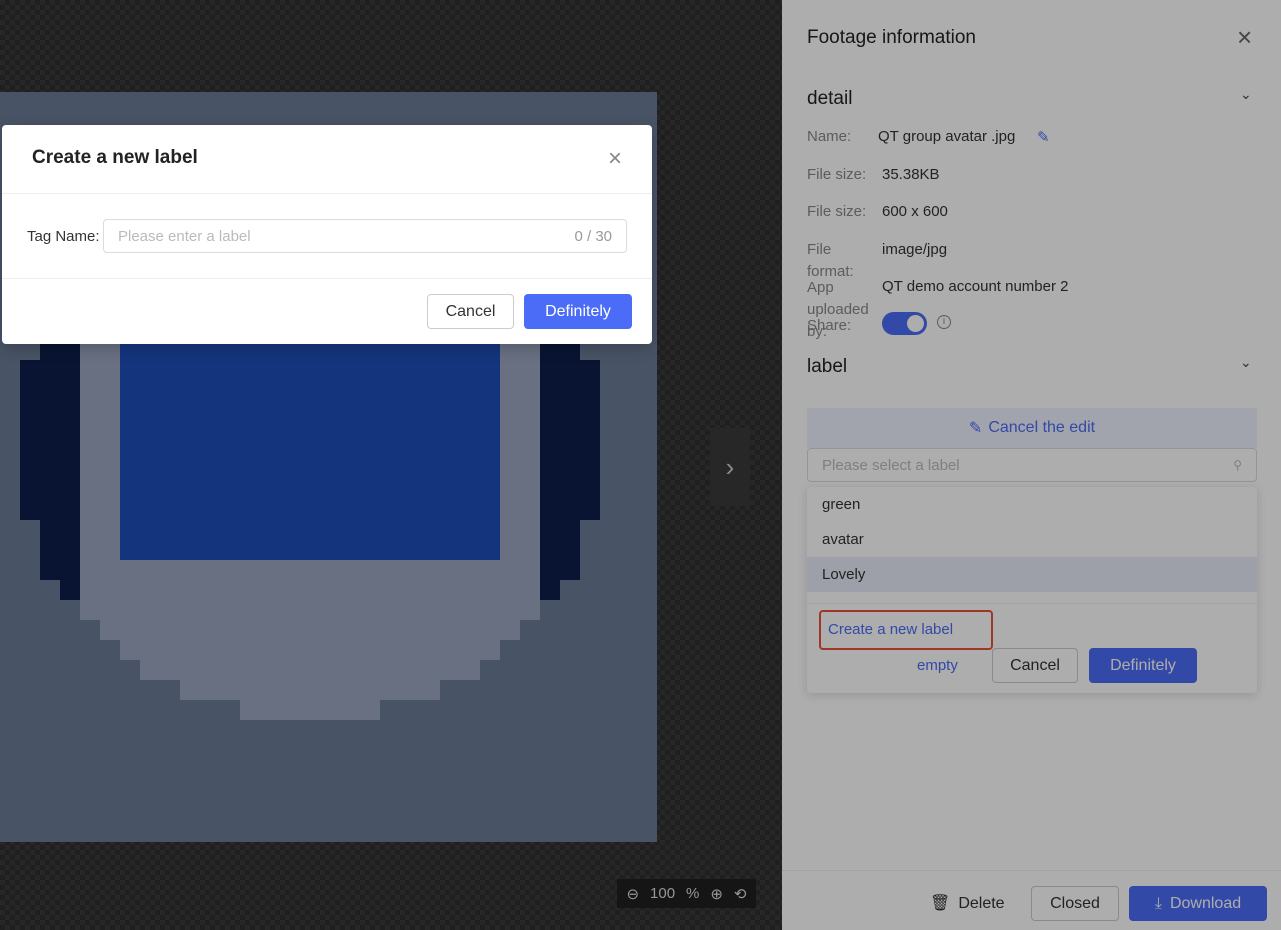 This screenshot has height=930, width=1281. I want to click on label-select-placeholder: Please select a label, so click(891, 465).